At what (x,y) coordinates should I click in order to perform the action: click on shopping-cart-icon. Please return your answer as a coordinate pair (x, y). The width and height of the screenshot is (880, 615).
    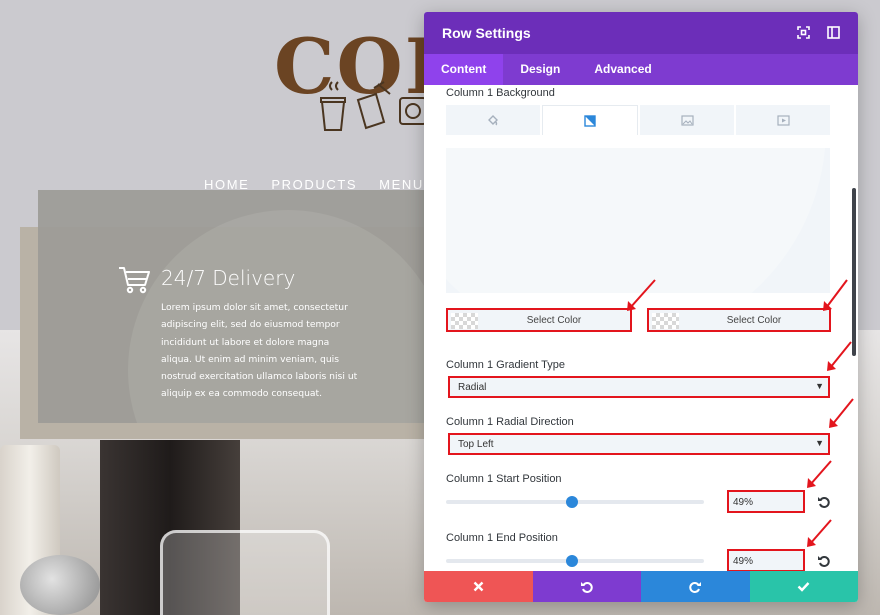
    Looking at the image, I should click on (134, 280).